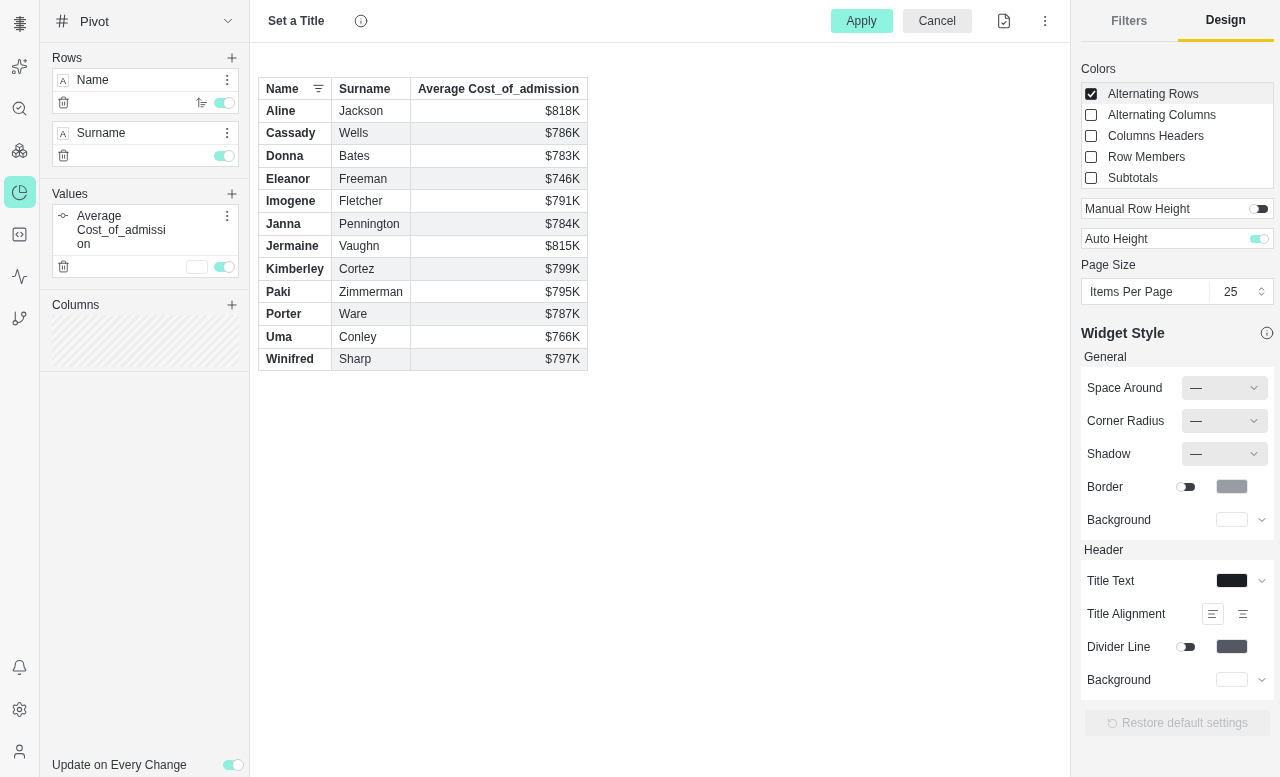  What do you see at coordinates (1133, 177) in the screenshot?
I see `checkbox-label: Subtotals` at bounding box center [1133, 177].